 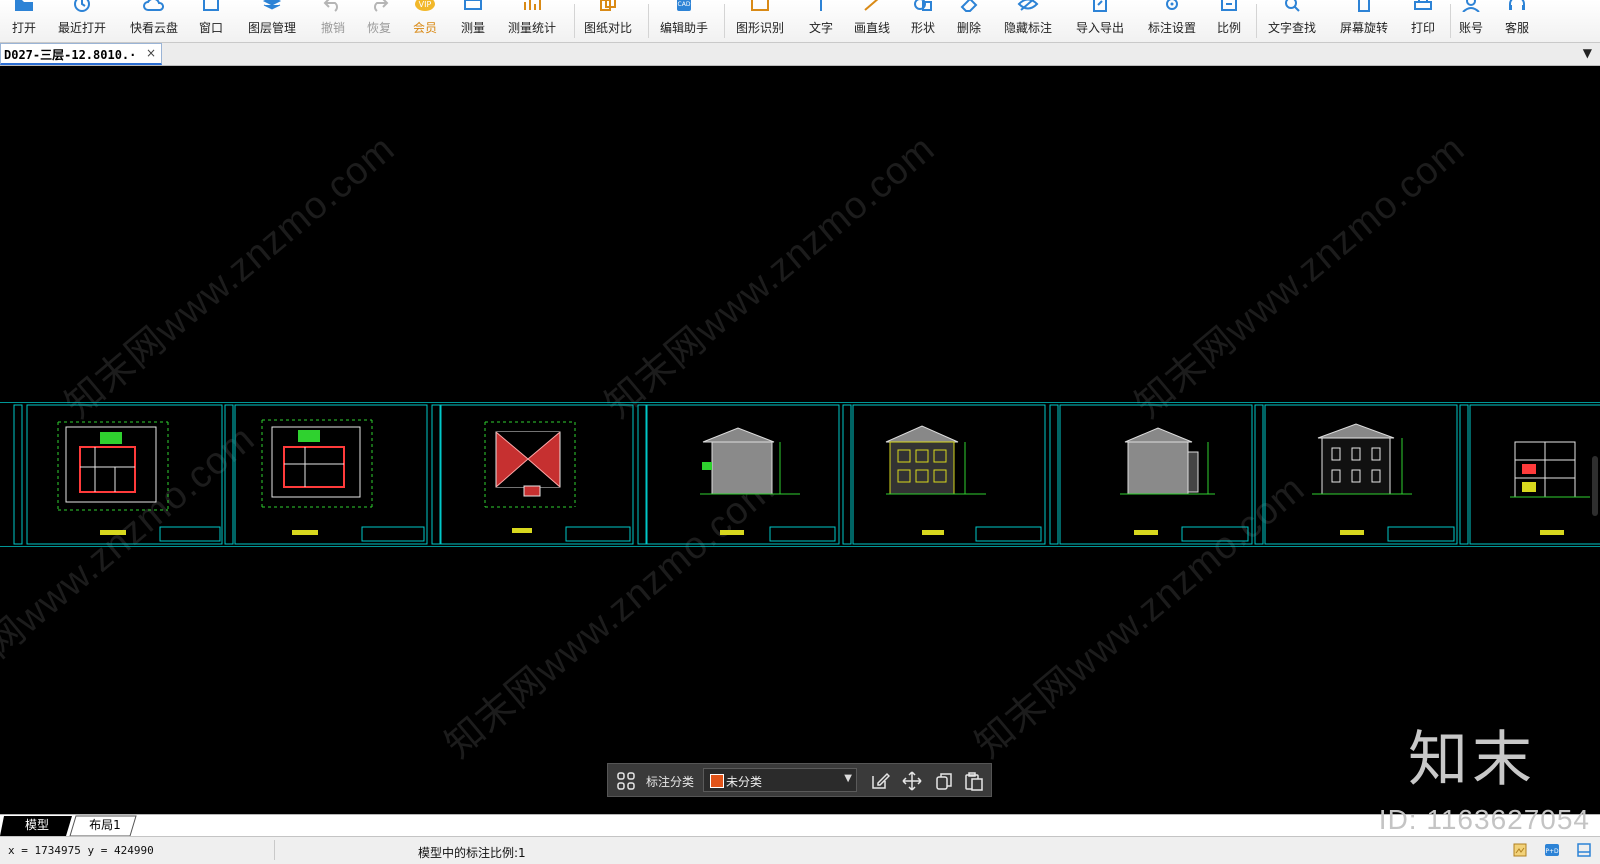 What do you see at coordinates (1423, 5) in the screenshot?
I see `printer-icon` at bounding box center [1423, 5].